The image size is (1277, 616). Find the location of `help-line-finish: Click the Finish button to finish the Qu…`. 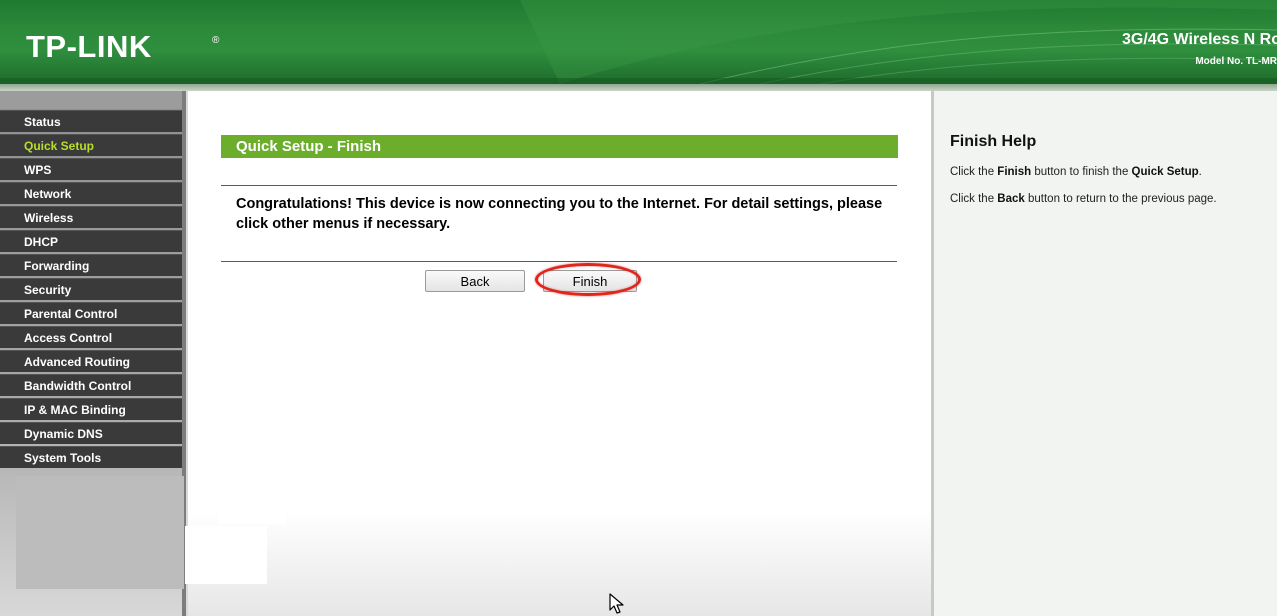

help-line-finish: Click the Finish button to finish the Qu… is located at coordinates (1076, 172).